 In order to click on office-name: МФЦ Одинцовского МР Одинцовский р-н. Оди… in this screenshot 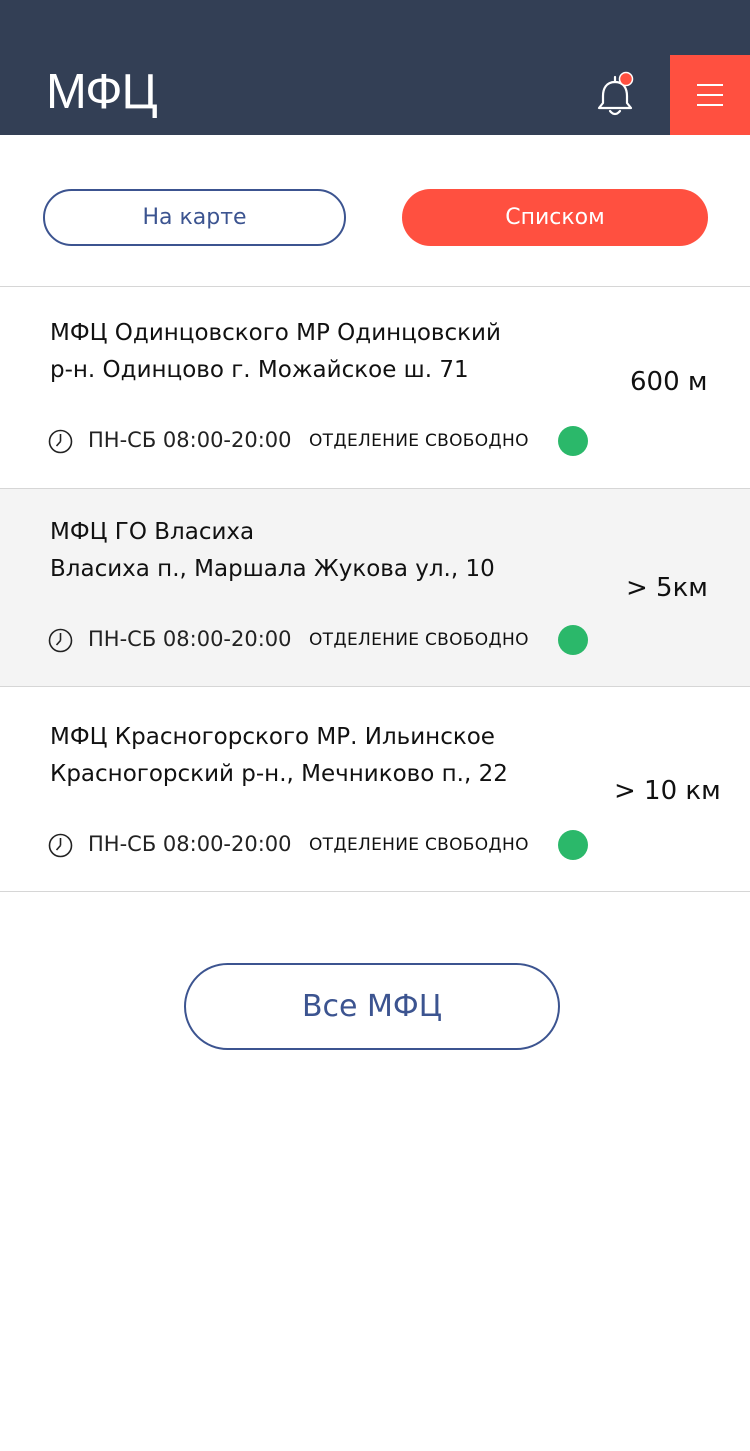, I will do `click(275, 351)`.